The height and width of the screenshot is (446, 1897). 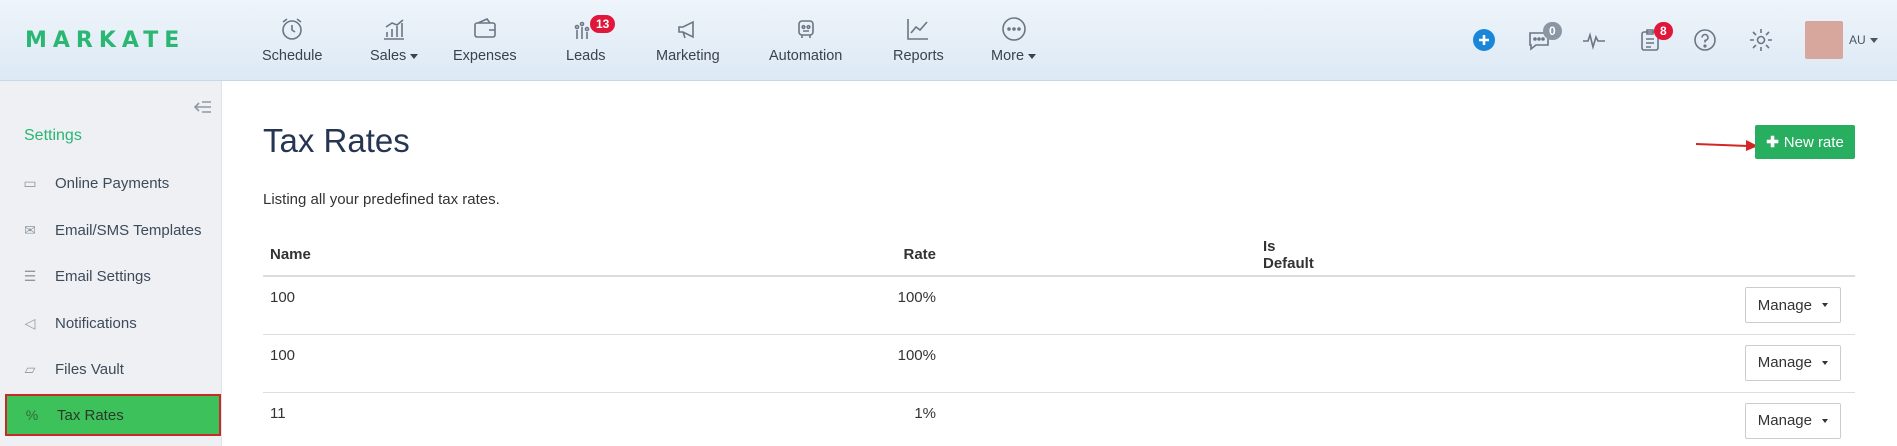 I want to click on annotation-arrow, so click(x=1726, y=145).